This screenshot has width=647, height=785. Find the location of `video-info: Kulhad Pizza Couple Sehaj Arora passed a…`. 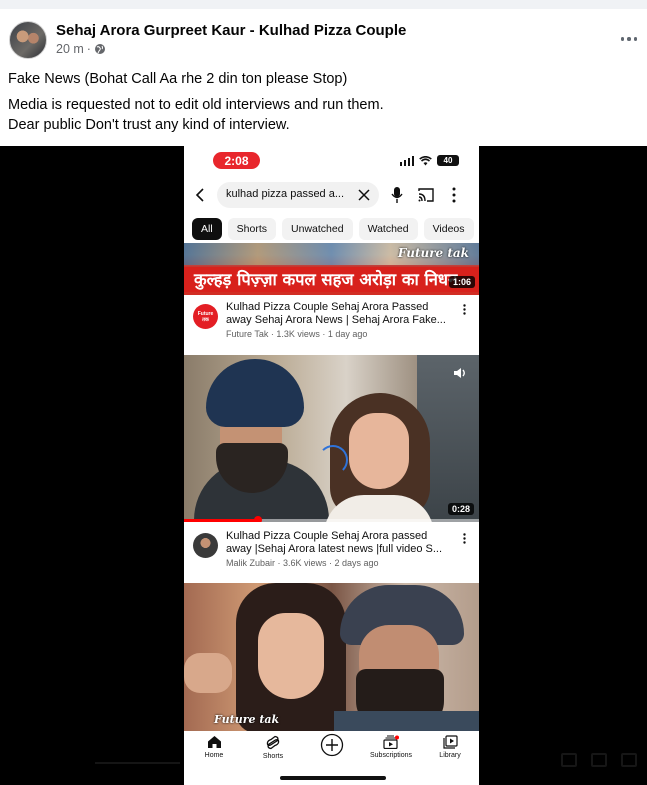

video-info: Kulhad Pizza Couple Sehaj Arora passed a… is located at coordinates (331, 553).